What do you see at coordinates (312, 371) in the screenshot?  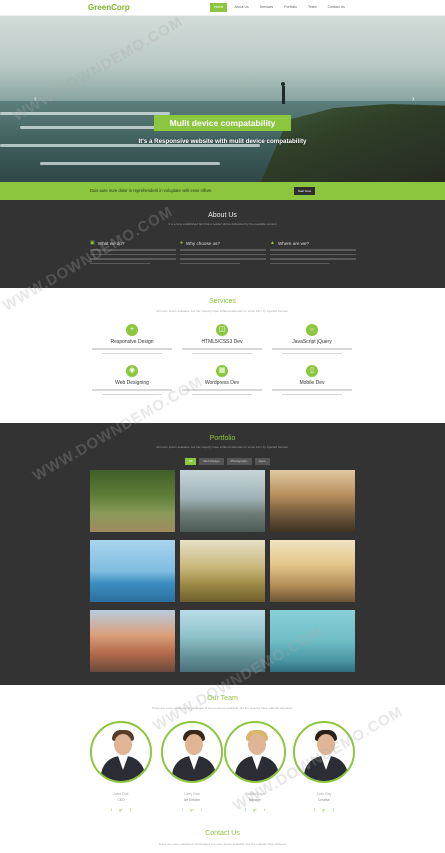 I see `mobile-icon: ▯` at bounding box center [312, 371].